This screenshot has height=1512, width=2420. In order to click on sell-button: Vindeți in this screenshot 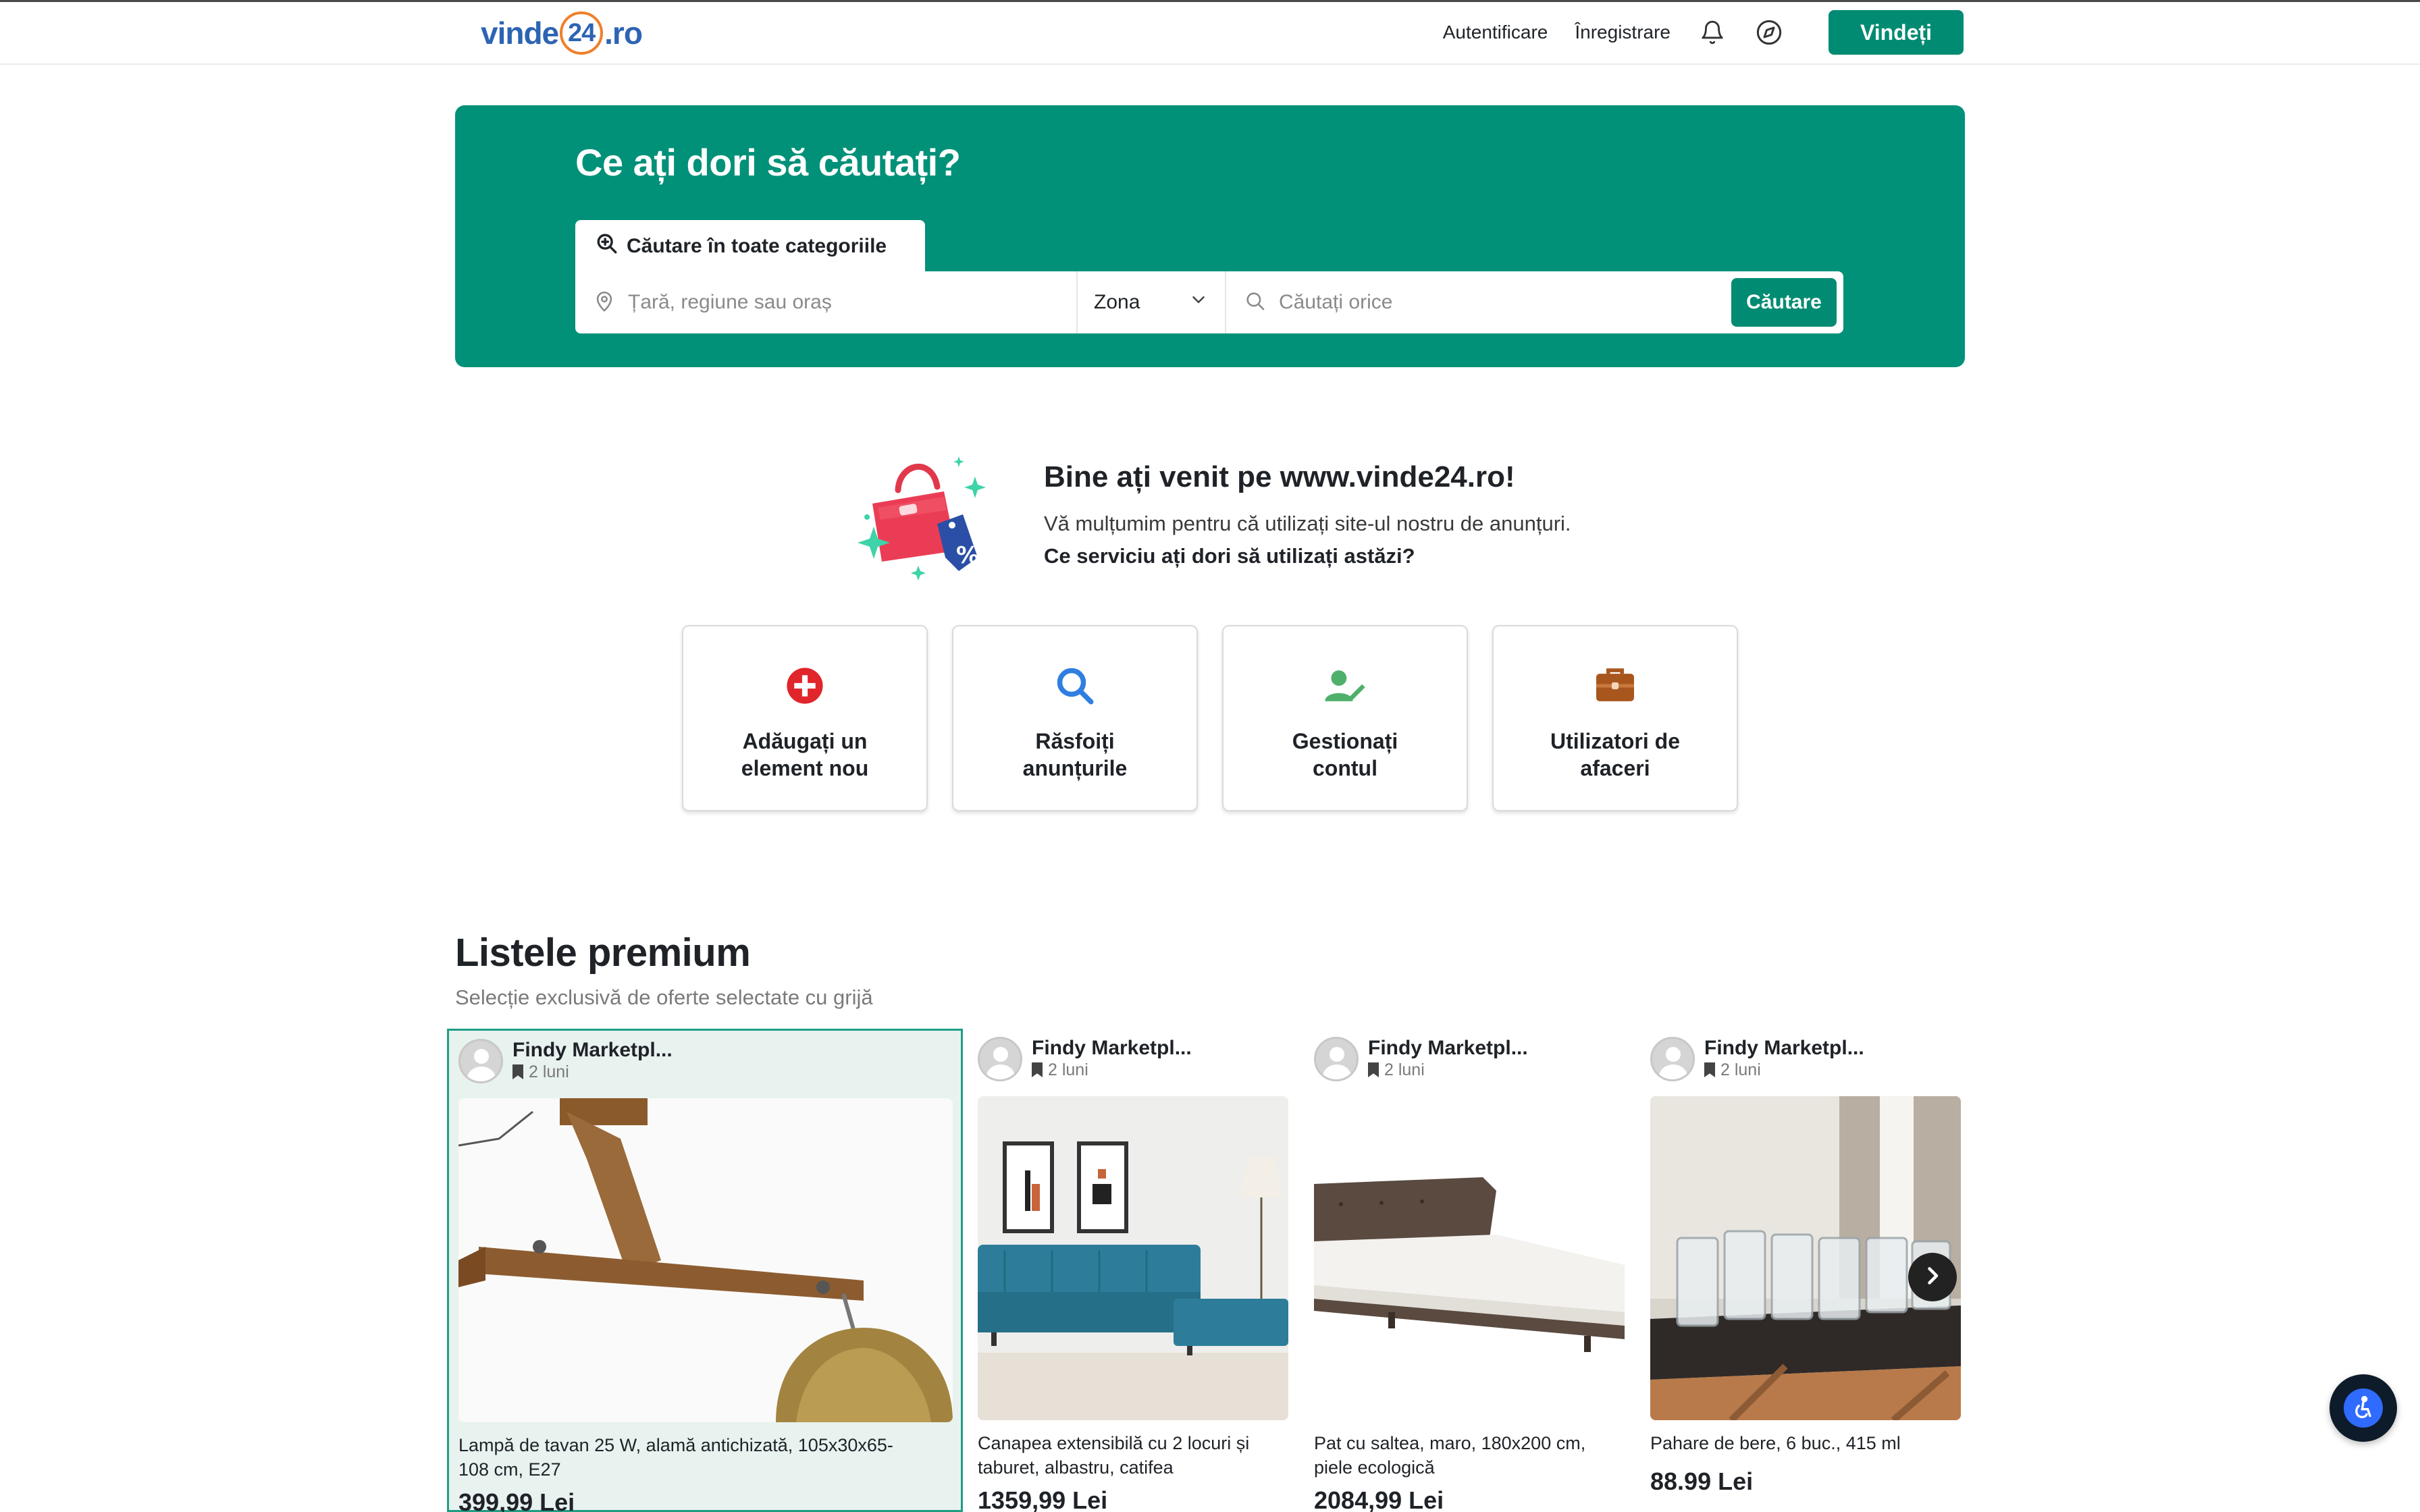, I will do `click(1896, 32)`.